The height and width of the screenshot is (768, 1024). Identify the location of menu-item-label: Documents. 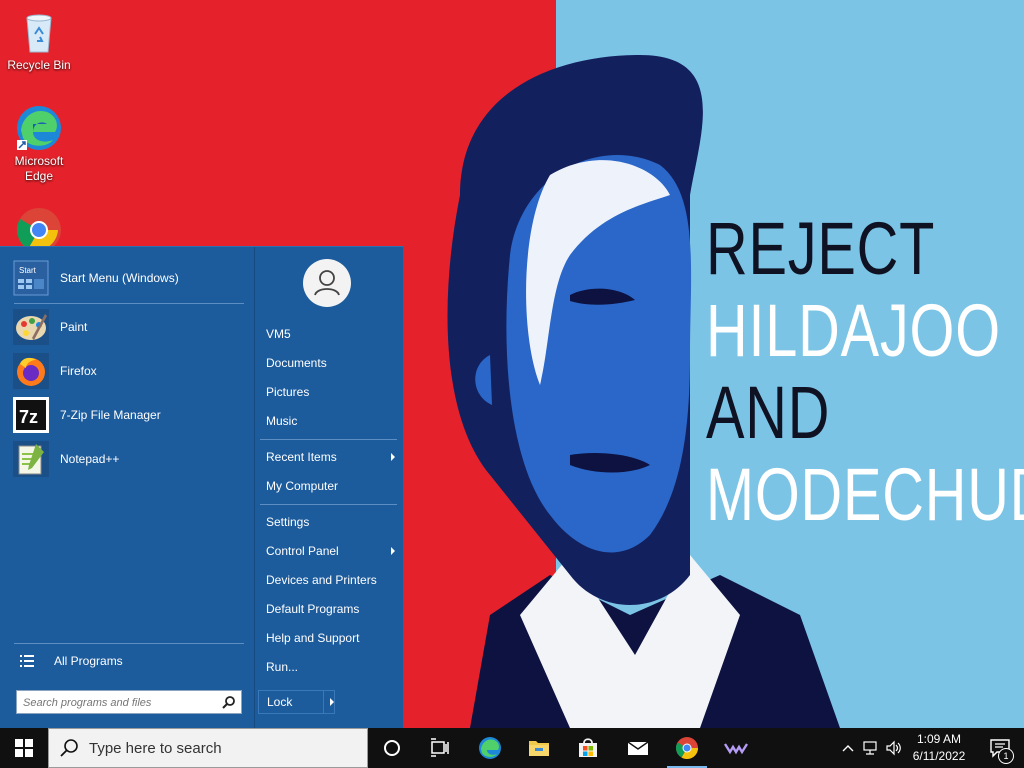
(296, 363).